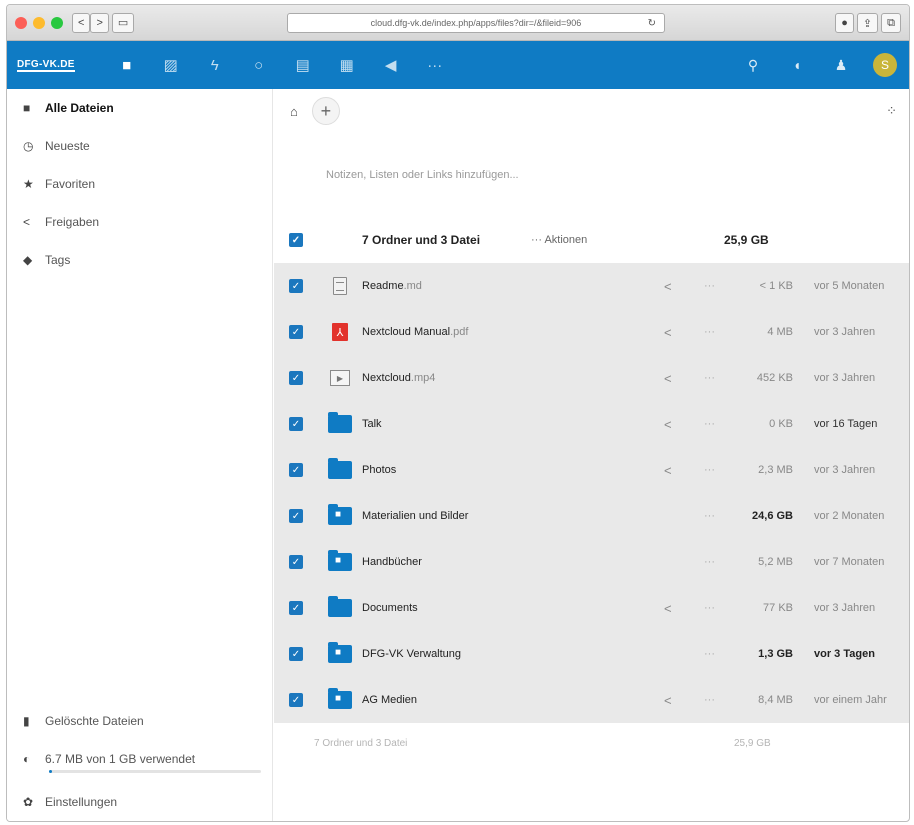  What do you see at coordinates (28, 260) in the screenshot?
I see `tag-icon: ◆` at bounding box center [28, 260].